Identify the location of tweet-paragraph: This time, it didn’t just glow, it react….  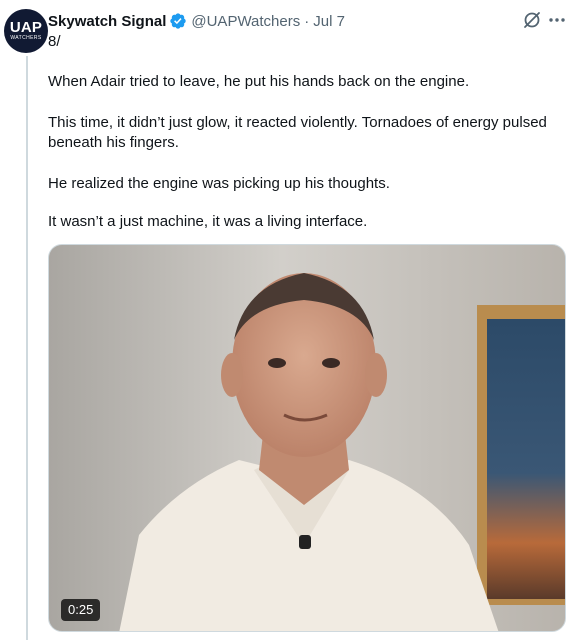
(297, 132).